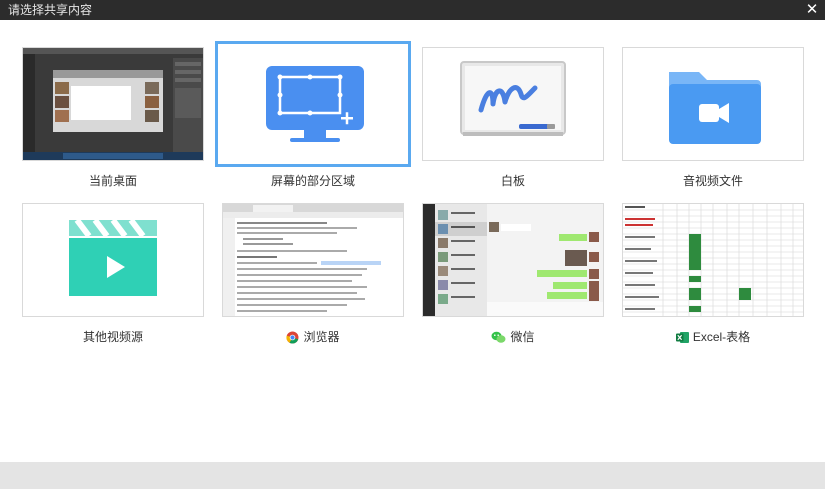  I want to click on excel-thumbnail, so click(713, 260).